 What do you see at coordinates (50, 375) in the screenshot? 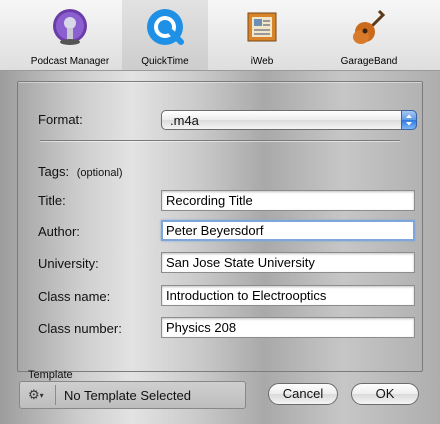
I see `template-label: Template` at bounding box center [50, 375].